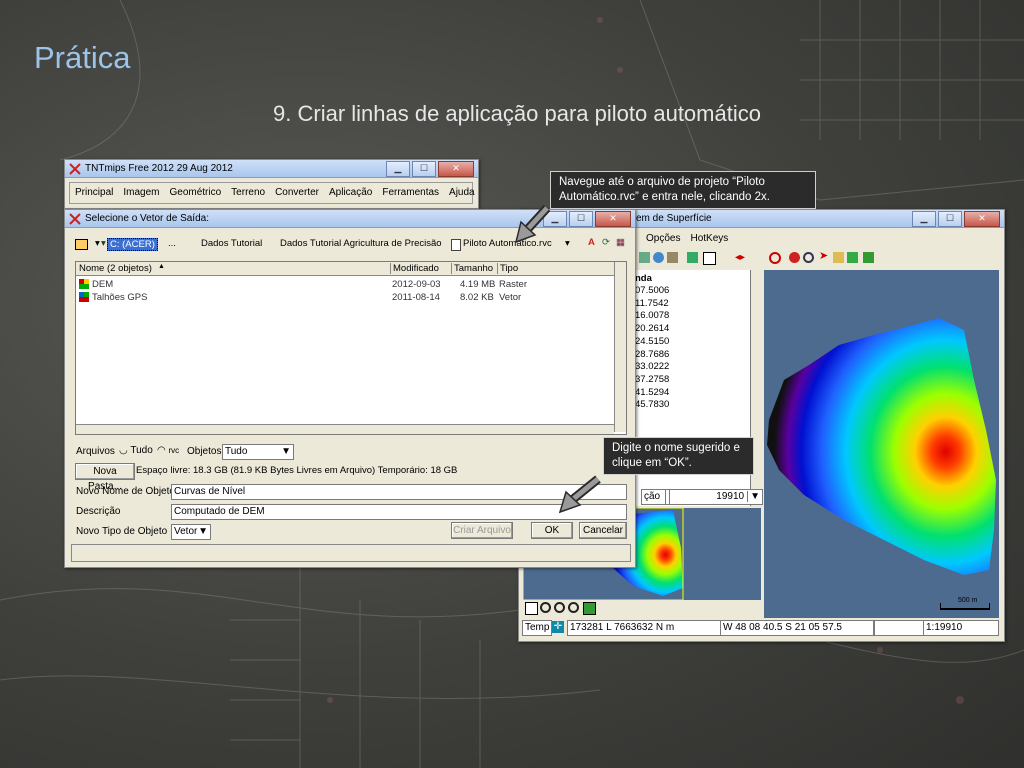 The image size is (1024, 768). What do you see at coordinates (103, 284) in the screenshot?
I see `file-name: DEM` at bounding box center [103, 284].